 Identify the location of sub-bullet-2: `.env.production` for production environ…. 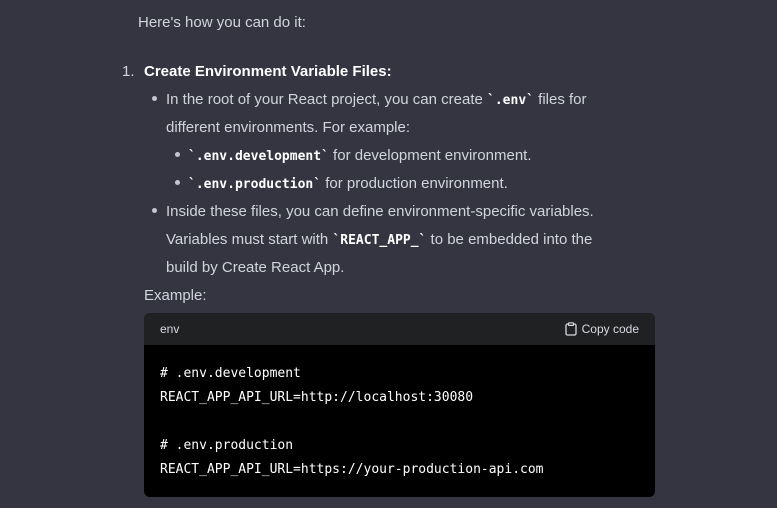
(348, 184).